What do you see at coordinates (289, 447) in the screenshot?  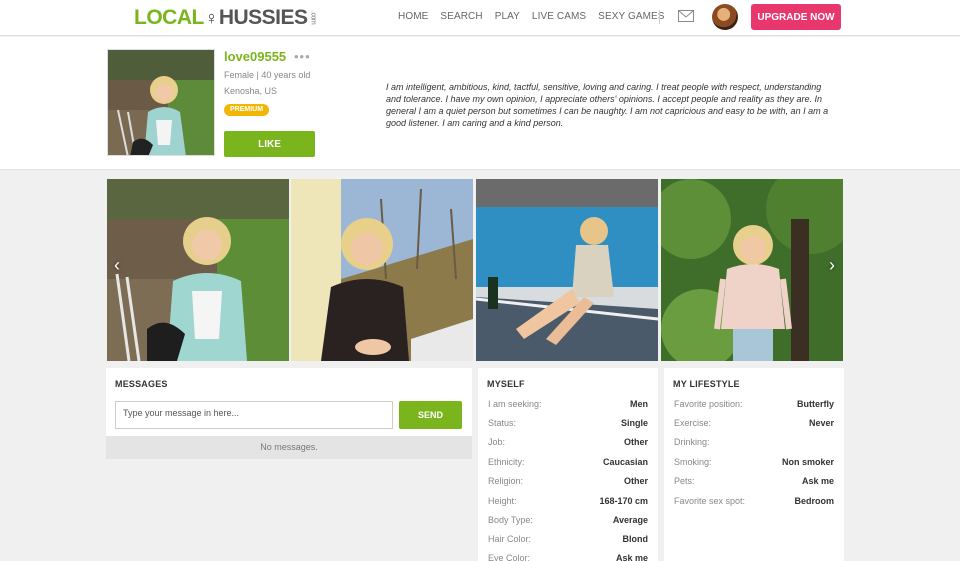 I see `no-messages-text: No messages.` at bounding box center [289, 447].